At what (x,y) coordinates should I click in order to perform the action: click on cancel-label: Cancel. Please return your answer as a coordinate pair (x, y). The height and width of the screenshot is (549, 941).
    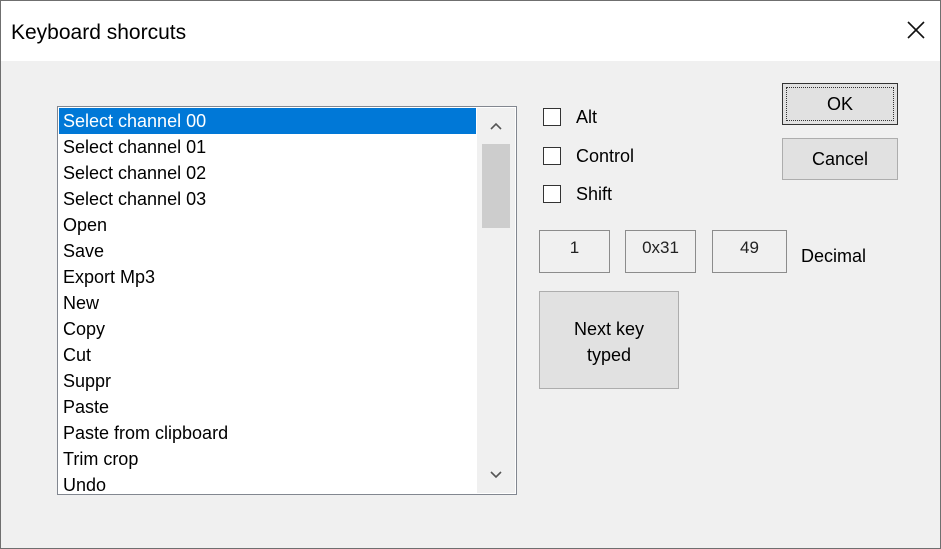
    Looking at the image, I should click on (840, 158).